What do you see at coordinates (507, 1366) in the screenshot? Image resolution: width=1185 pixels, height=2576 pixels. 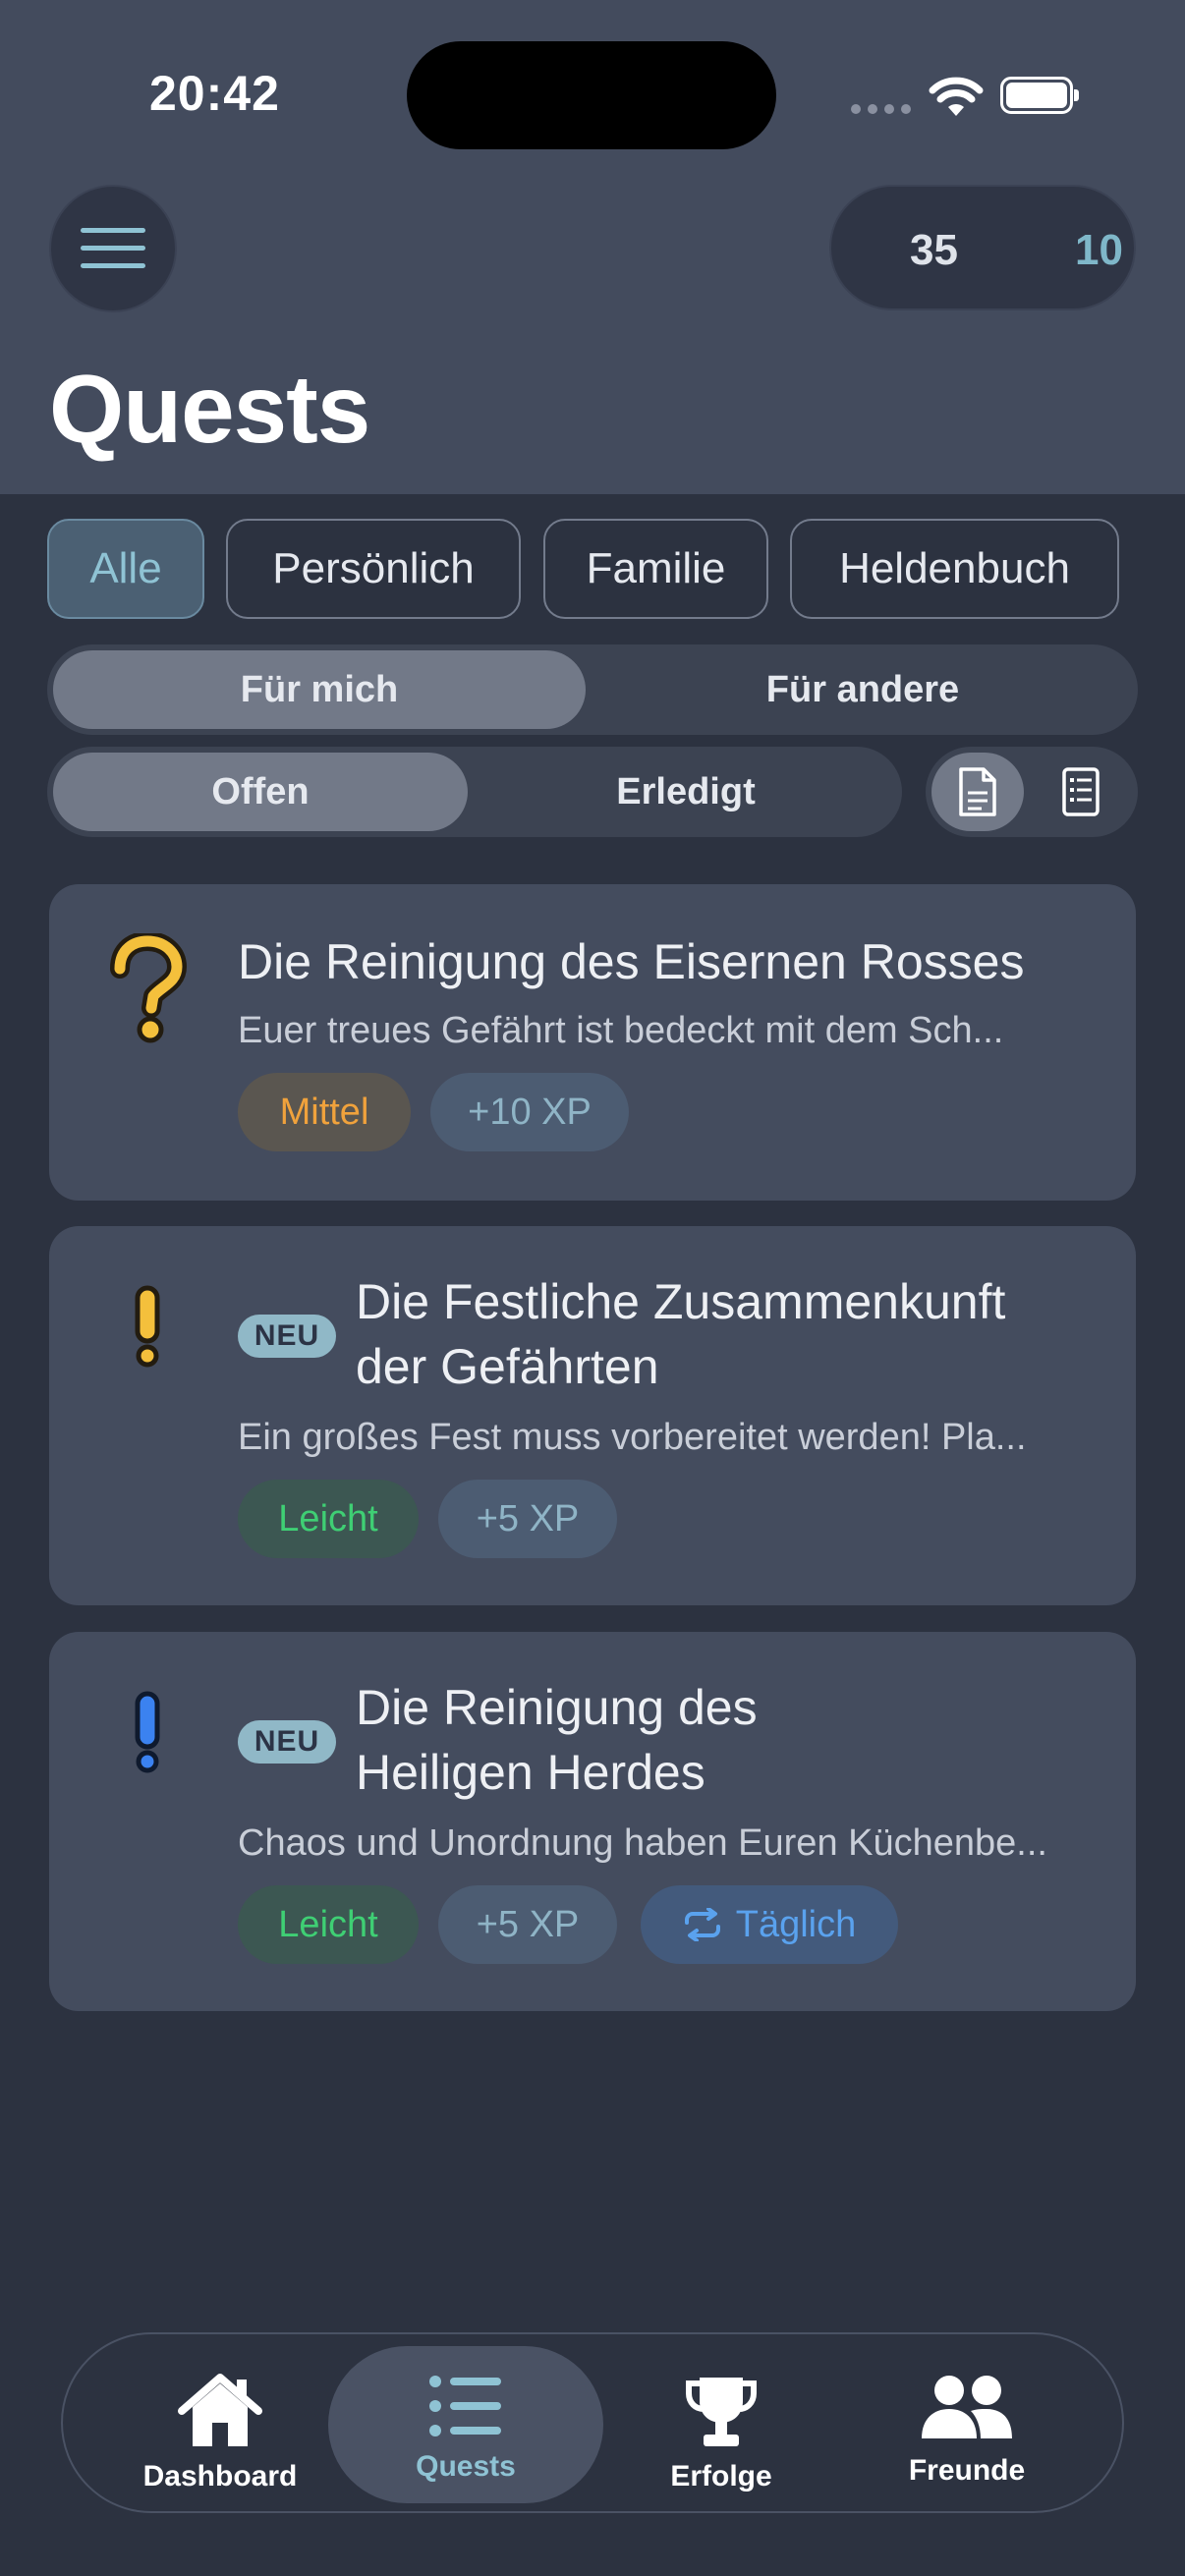 I see `quest-title-line2: der Gefährten` at bounding box center [507, 1366].